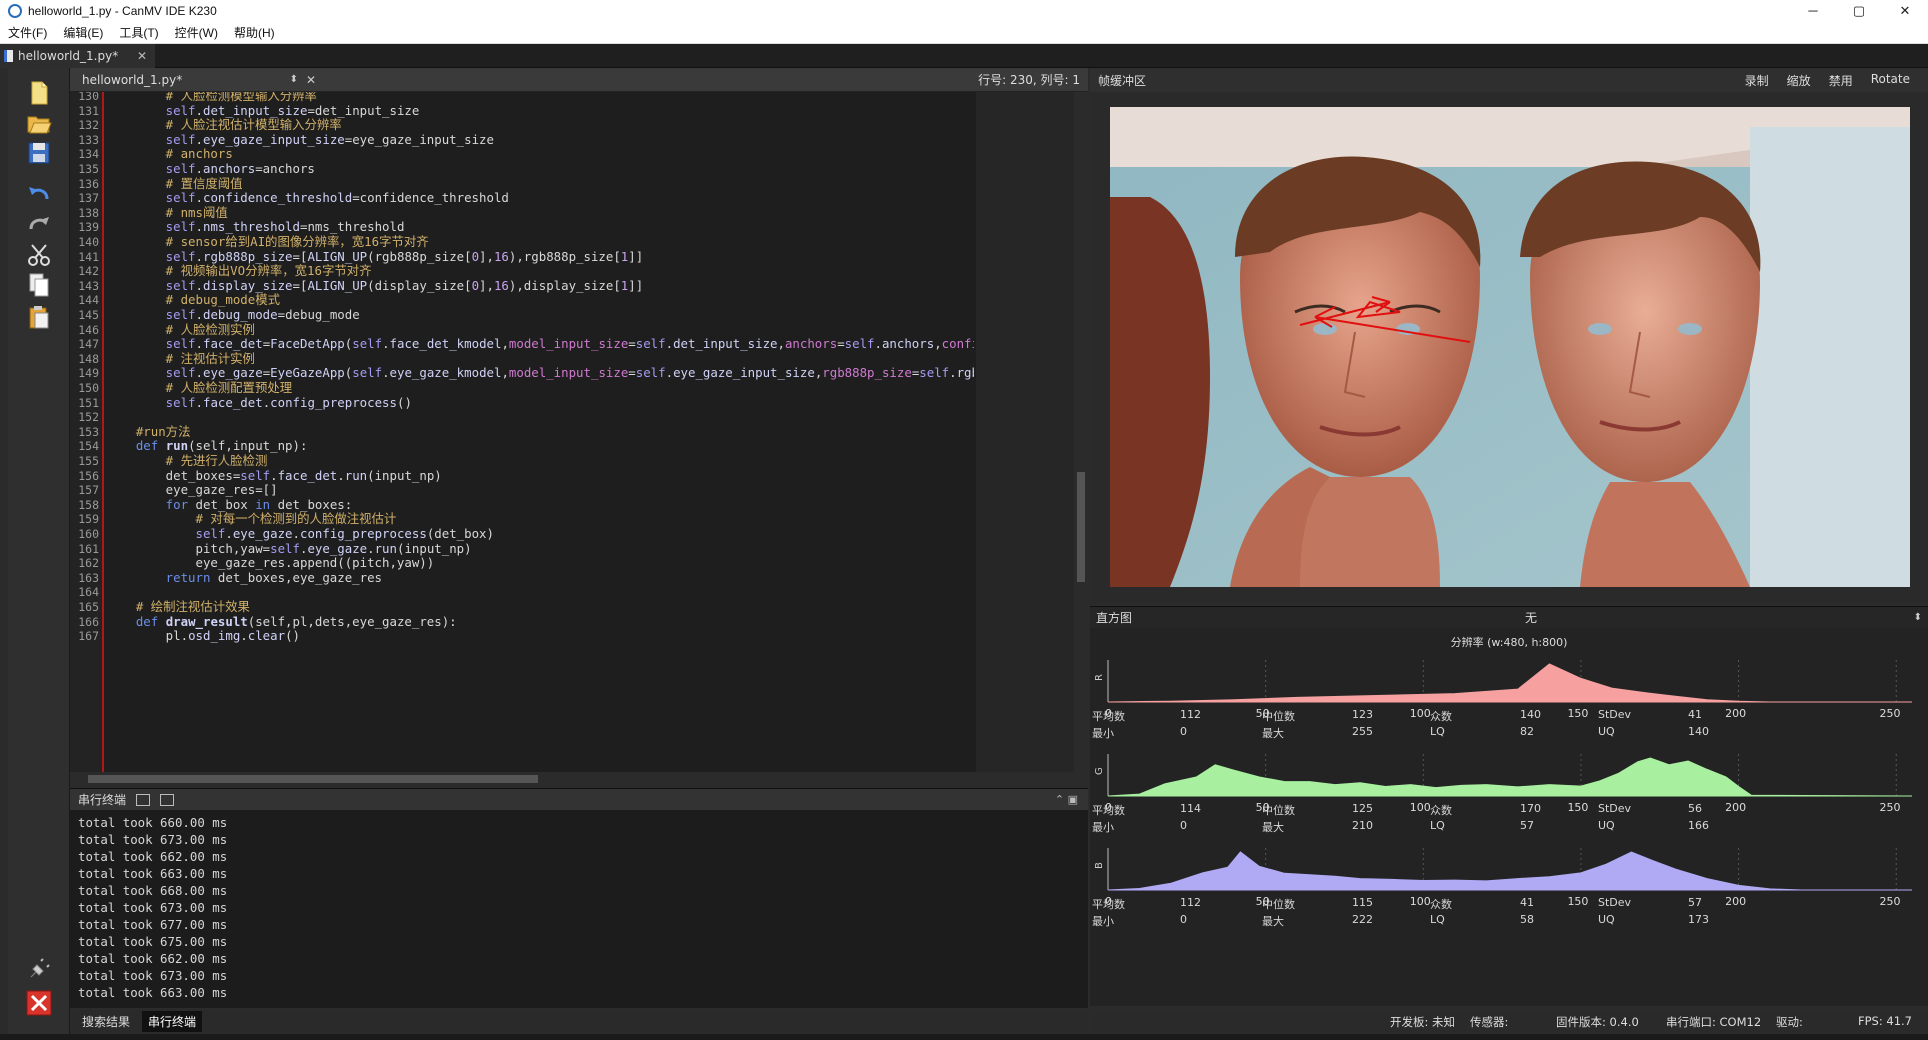 This screenshot has height=1040, width=1928. I want to click on close-button: ✕, so click(1905, 11).